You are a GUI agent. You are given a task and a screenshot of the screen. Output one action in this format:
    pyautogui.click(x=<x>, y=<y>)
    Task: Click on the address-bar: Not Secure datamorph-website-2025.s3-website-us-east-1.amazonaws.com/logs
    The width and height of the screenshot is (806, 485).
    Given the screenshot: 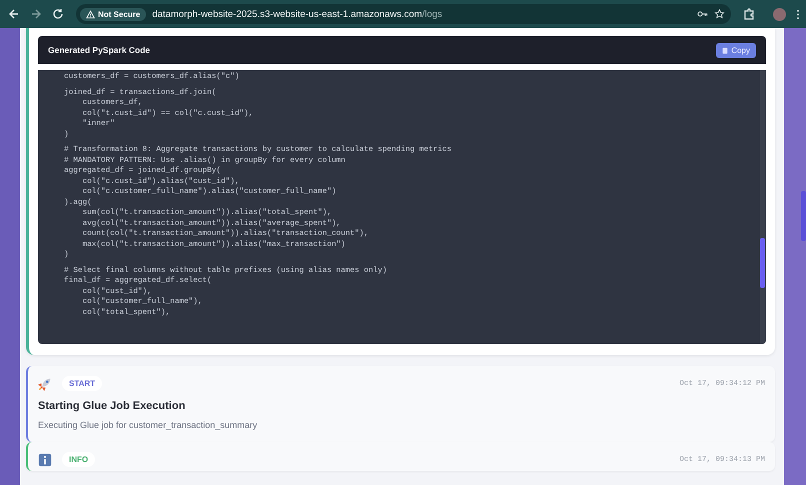 What is the action you would take?
    pyautogui.click(x=403, y=14)
    